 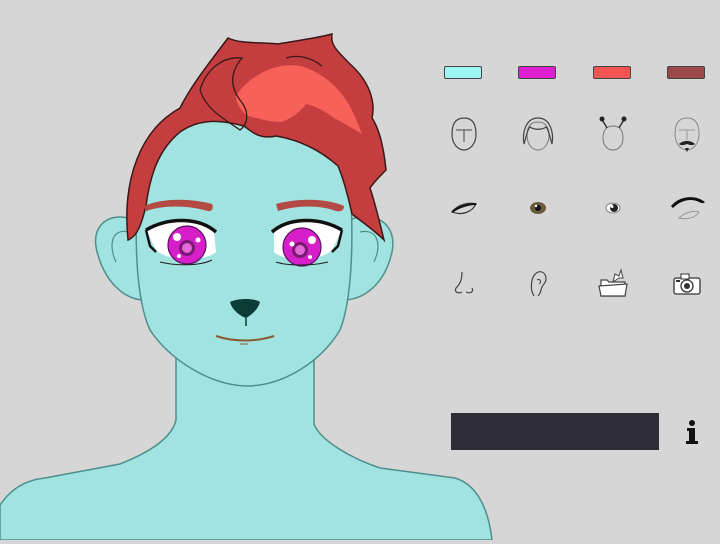 I want to click on antennae-button, so click(x=613, y=134).